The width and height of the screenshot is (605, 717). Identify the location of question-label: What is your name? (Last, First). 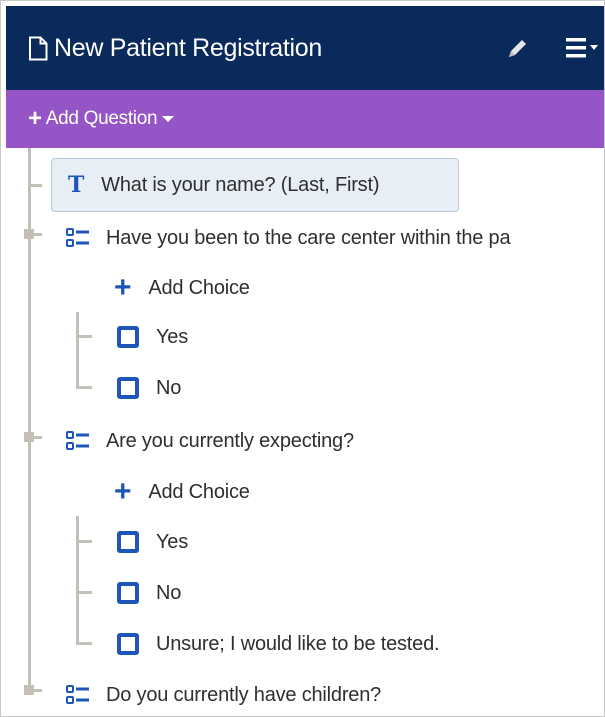
(240, 184).